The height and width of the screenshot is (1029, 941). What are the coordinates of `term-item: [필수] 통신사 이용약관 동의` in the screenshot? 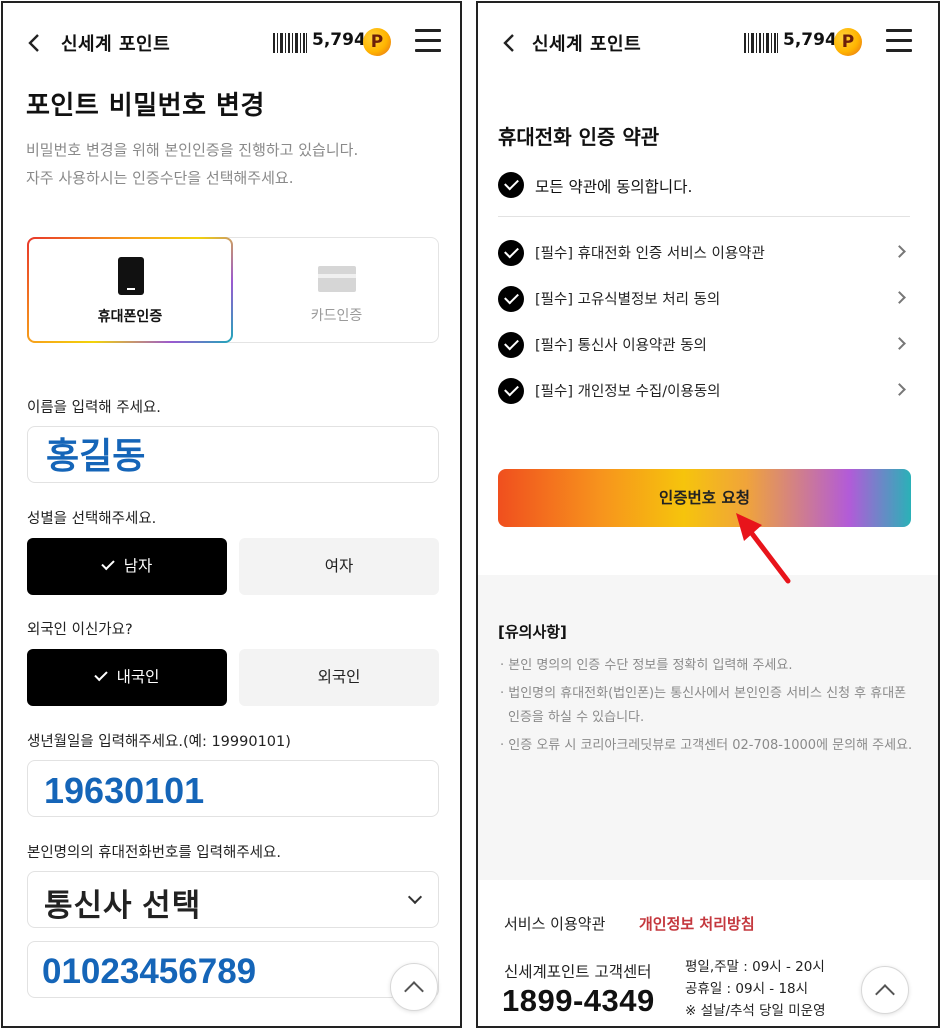 It's located at (704, 345).